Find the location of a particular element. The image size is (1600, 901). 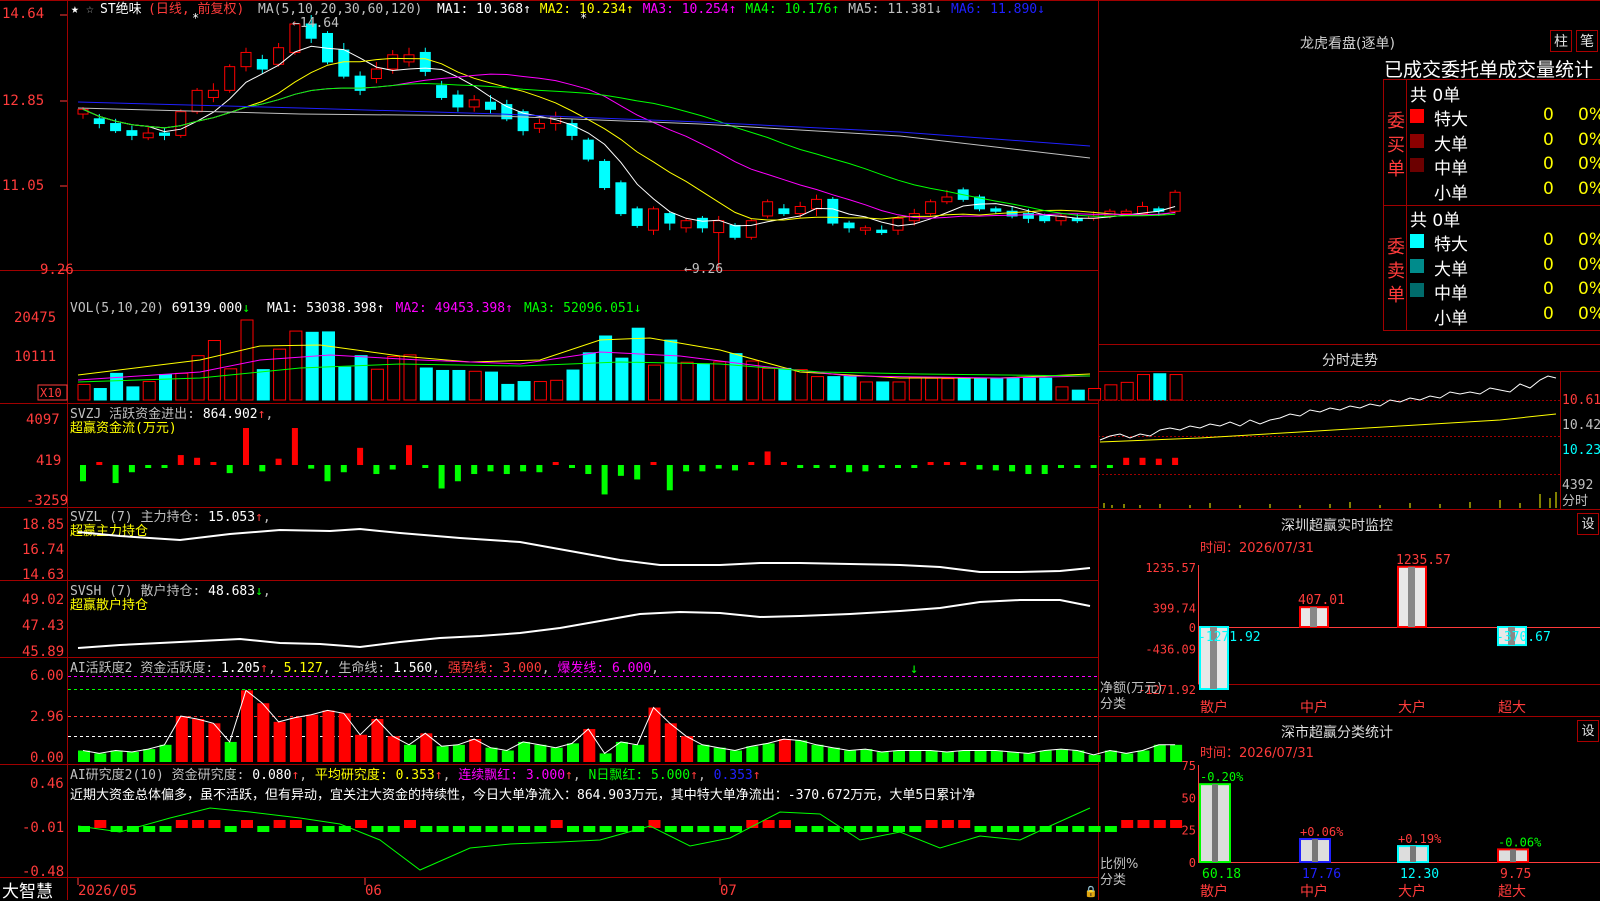

ratio-bar: +0.19% 12.30 is located at coordinates (1419, 857).